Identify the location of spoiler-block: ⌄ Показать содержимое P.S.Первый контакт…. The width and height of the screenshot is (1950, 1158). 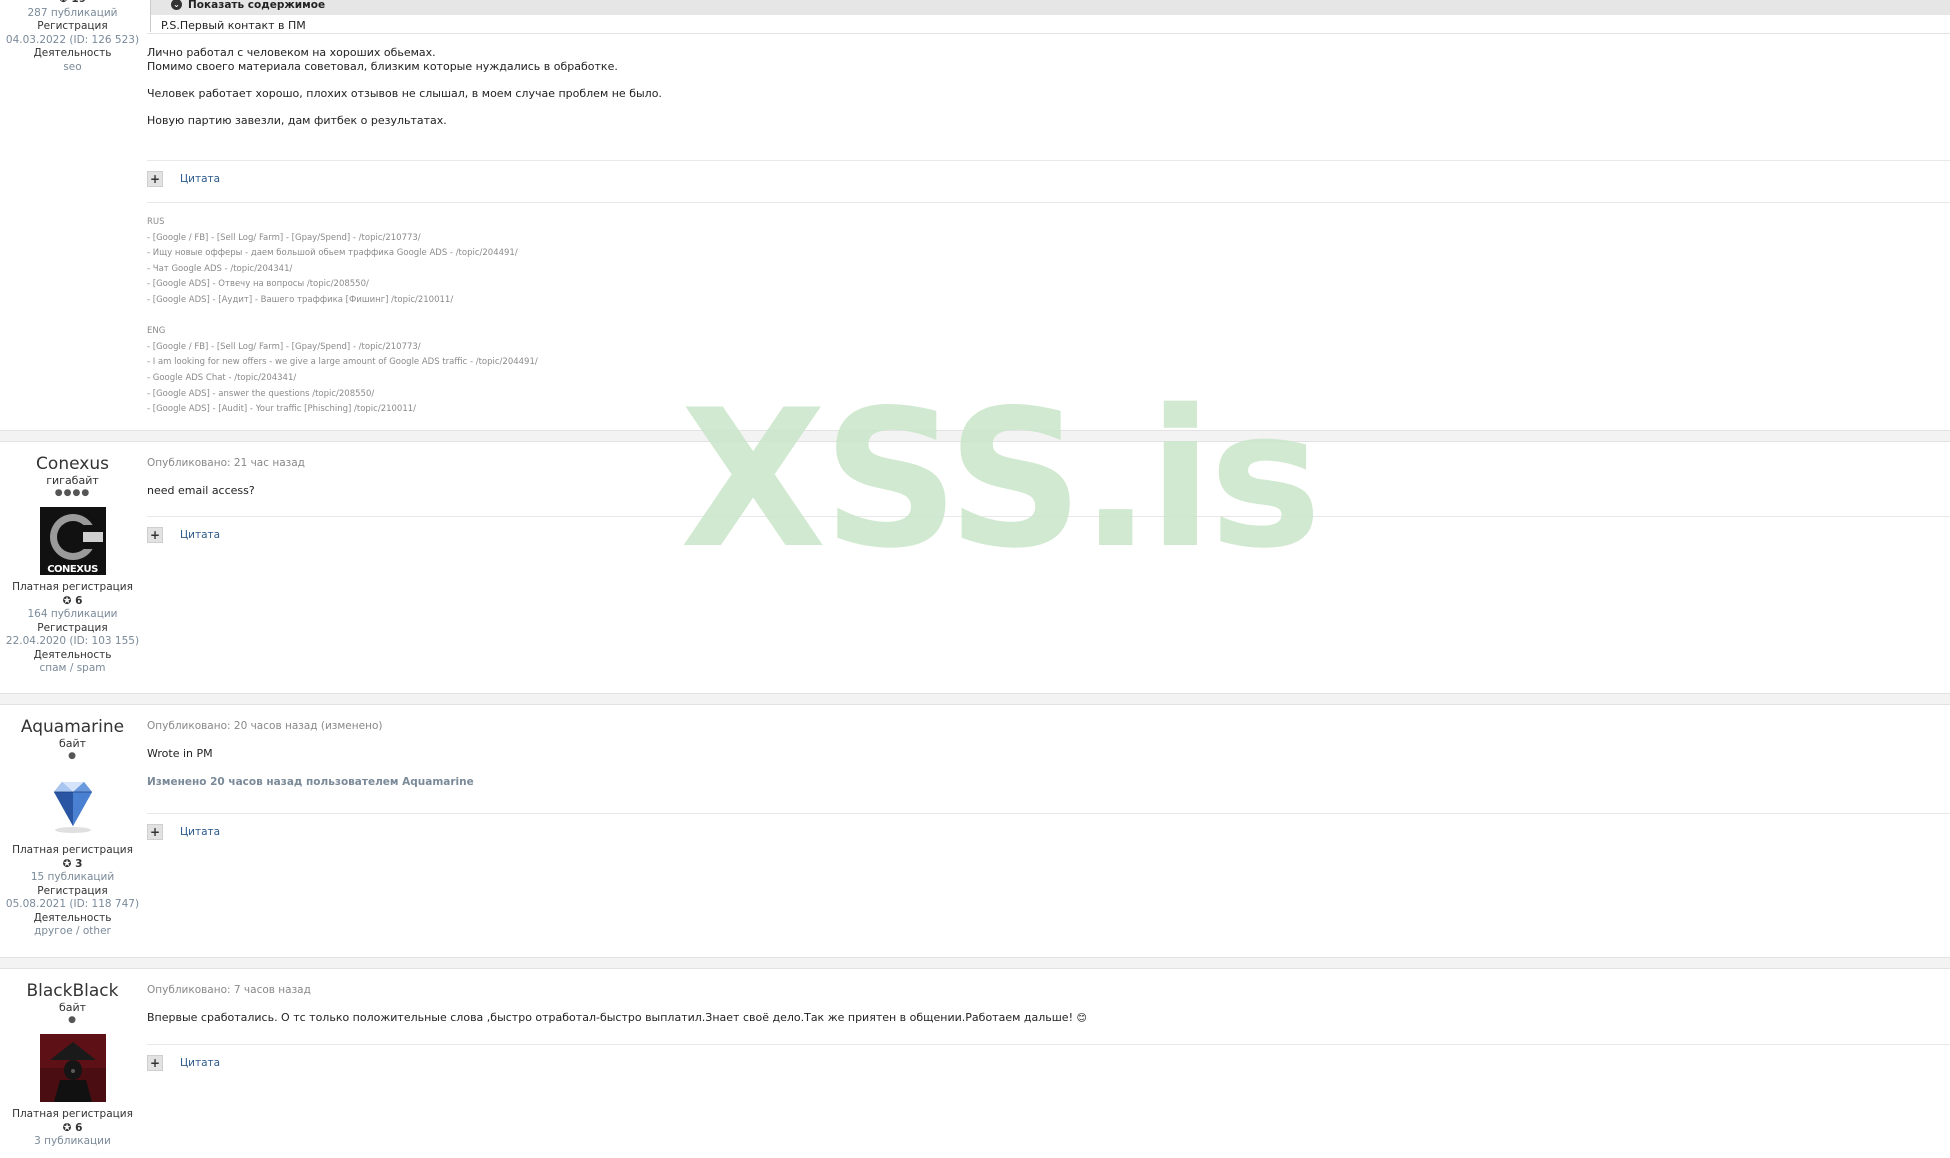
(1050, 16).